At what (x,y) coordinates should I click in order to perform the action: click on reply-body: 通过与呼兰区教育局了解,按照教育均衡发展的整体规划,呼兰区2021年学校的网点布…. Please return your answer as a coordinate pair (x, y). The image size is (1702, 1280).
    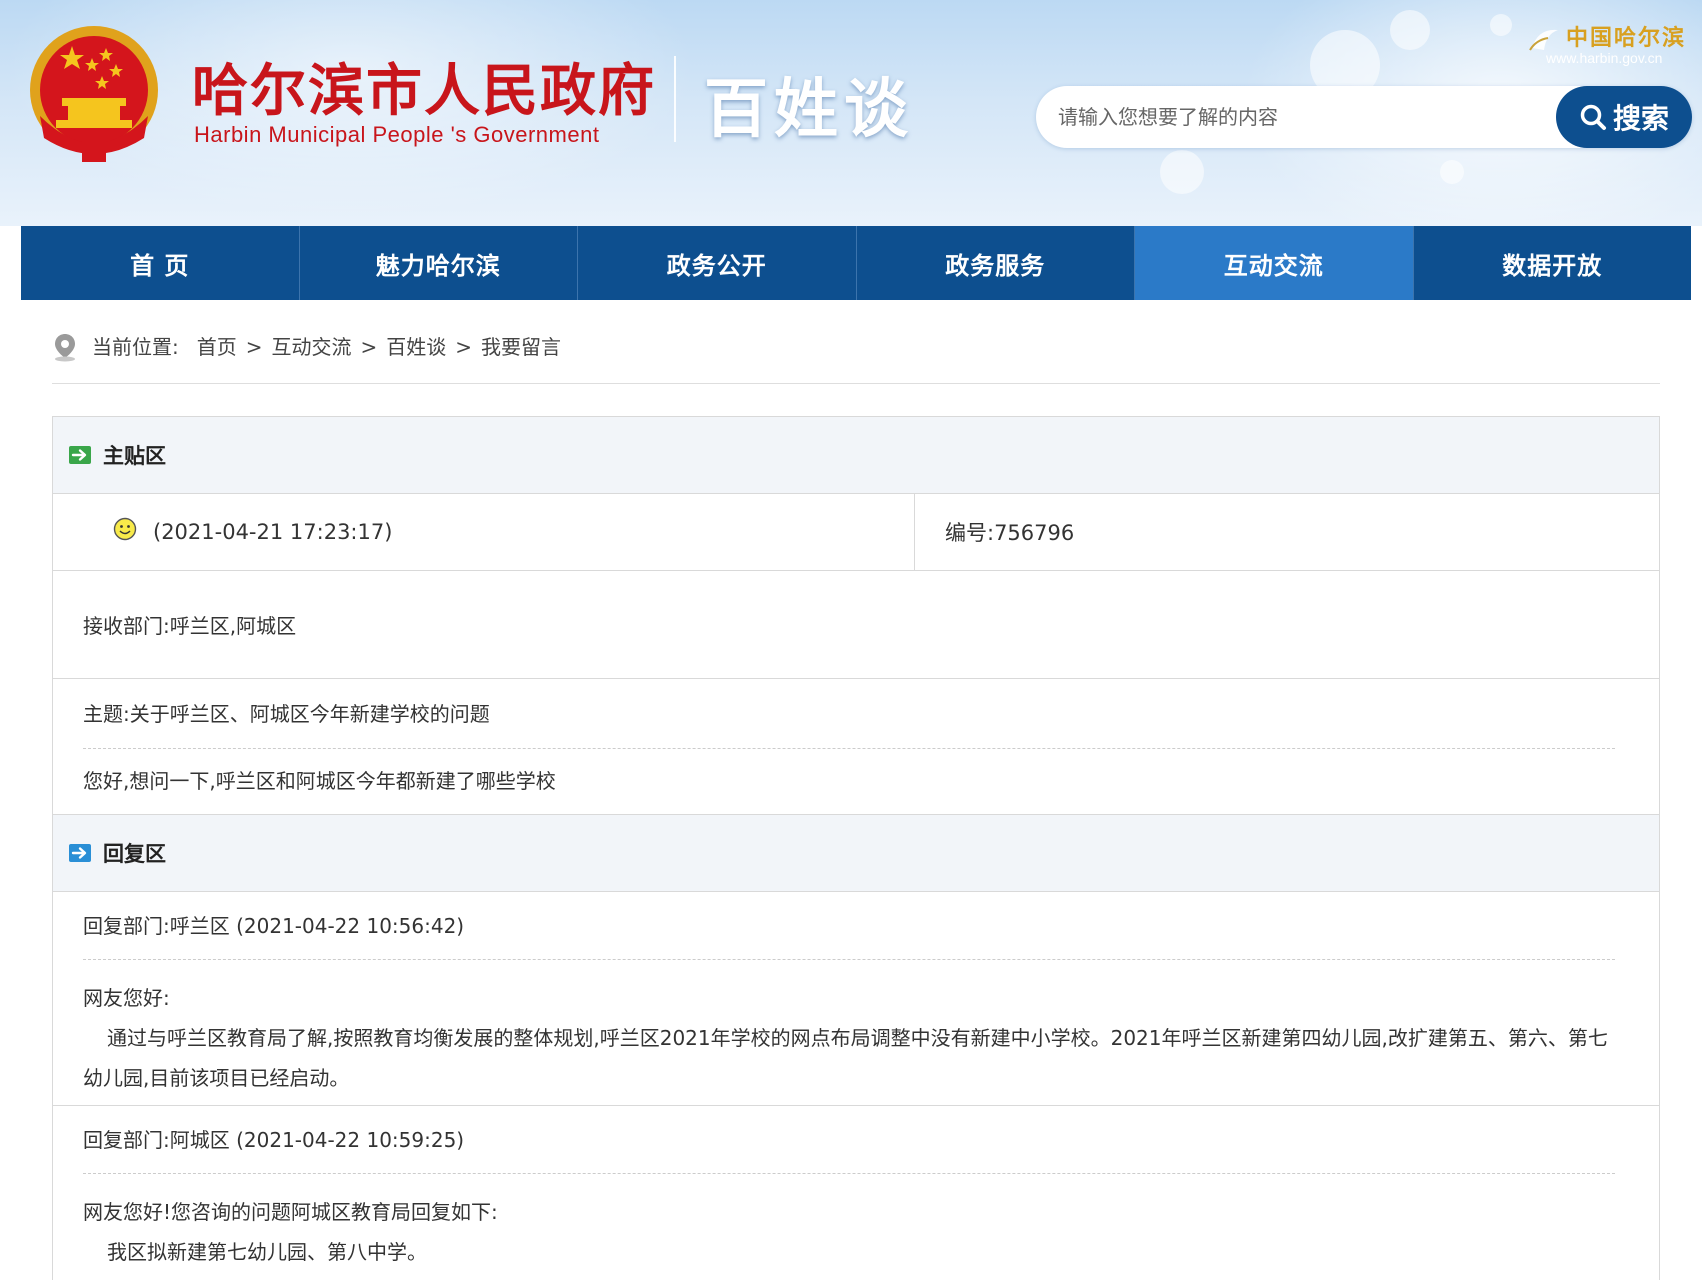
    Looking at the image, I should click on (845, 1058).